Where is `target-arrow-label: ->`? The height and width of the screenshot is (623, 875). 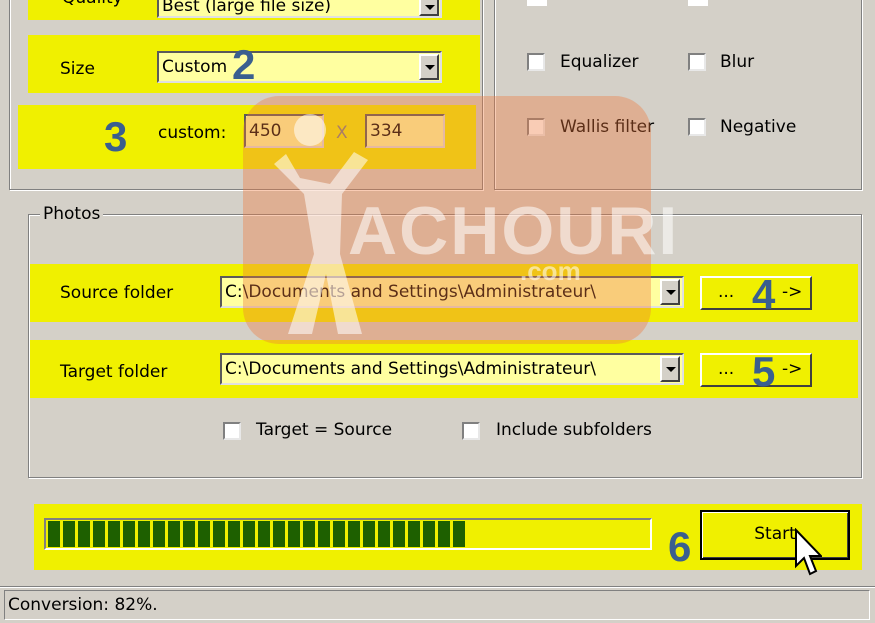
target-arrow-label: -> is located at coordinates (792, 369).